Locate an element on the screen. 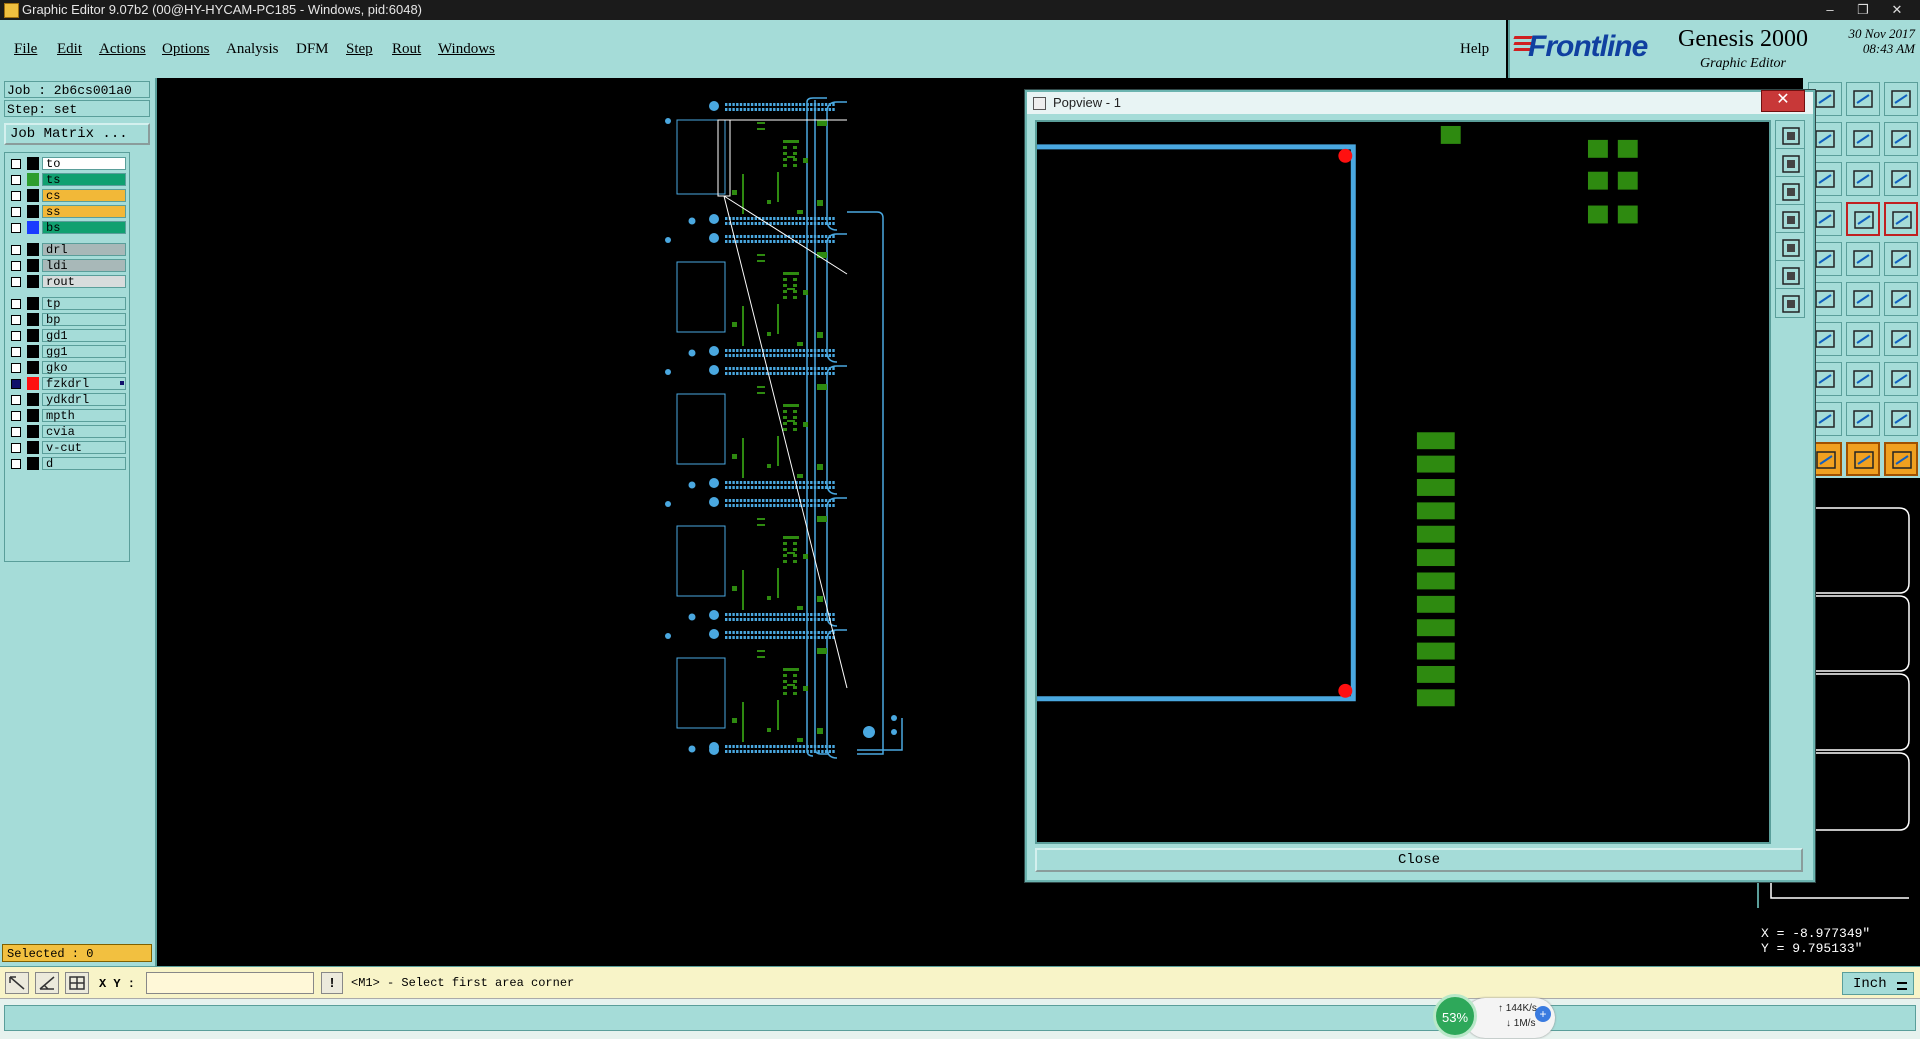 The width and height of the screenshot is (1920, 1039). layer-row-gko: gko is located at coordinates (67, 368).